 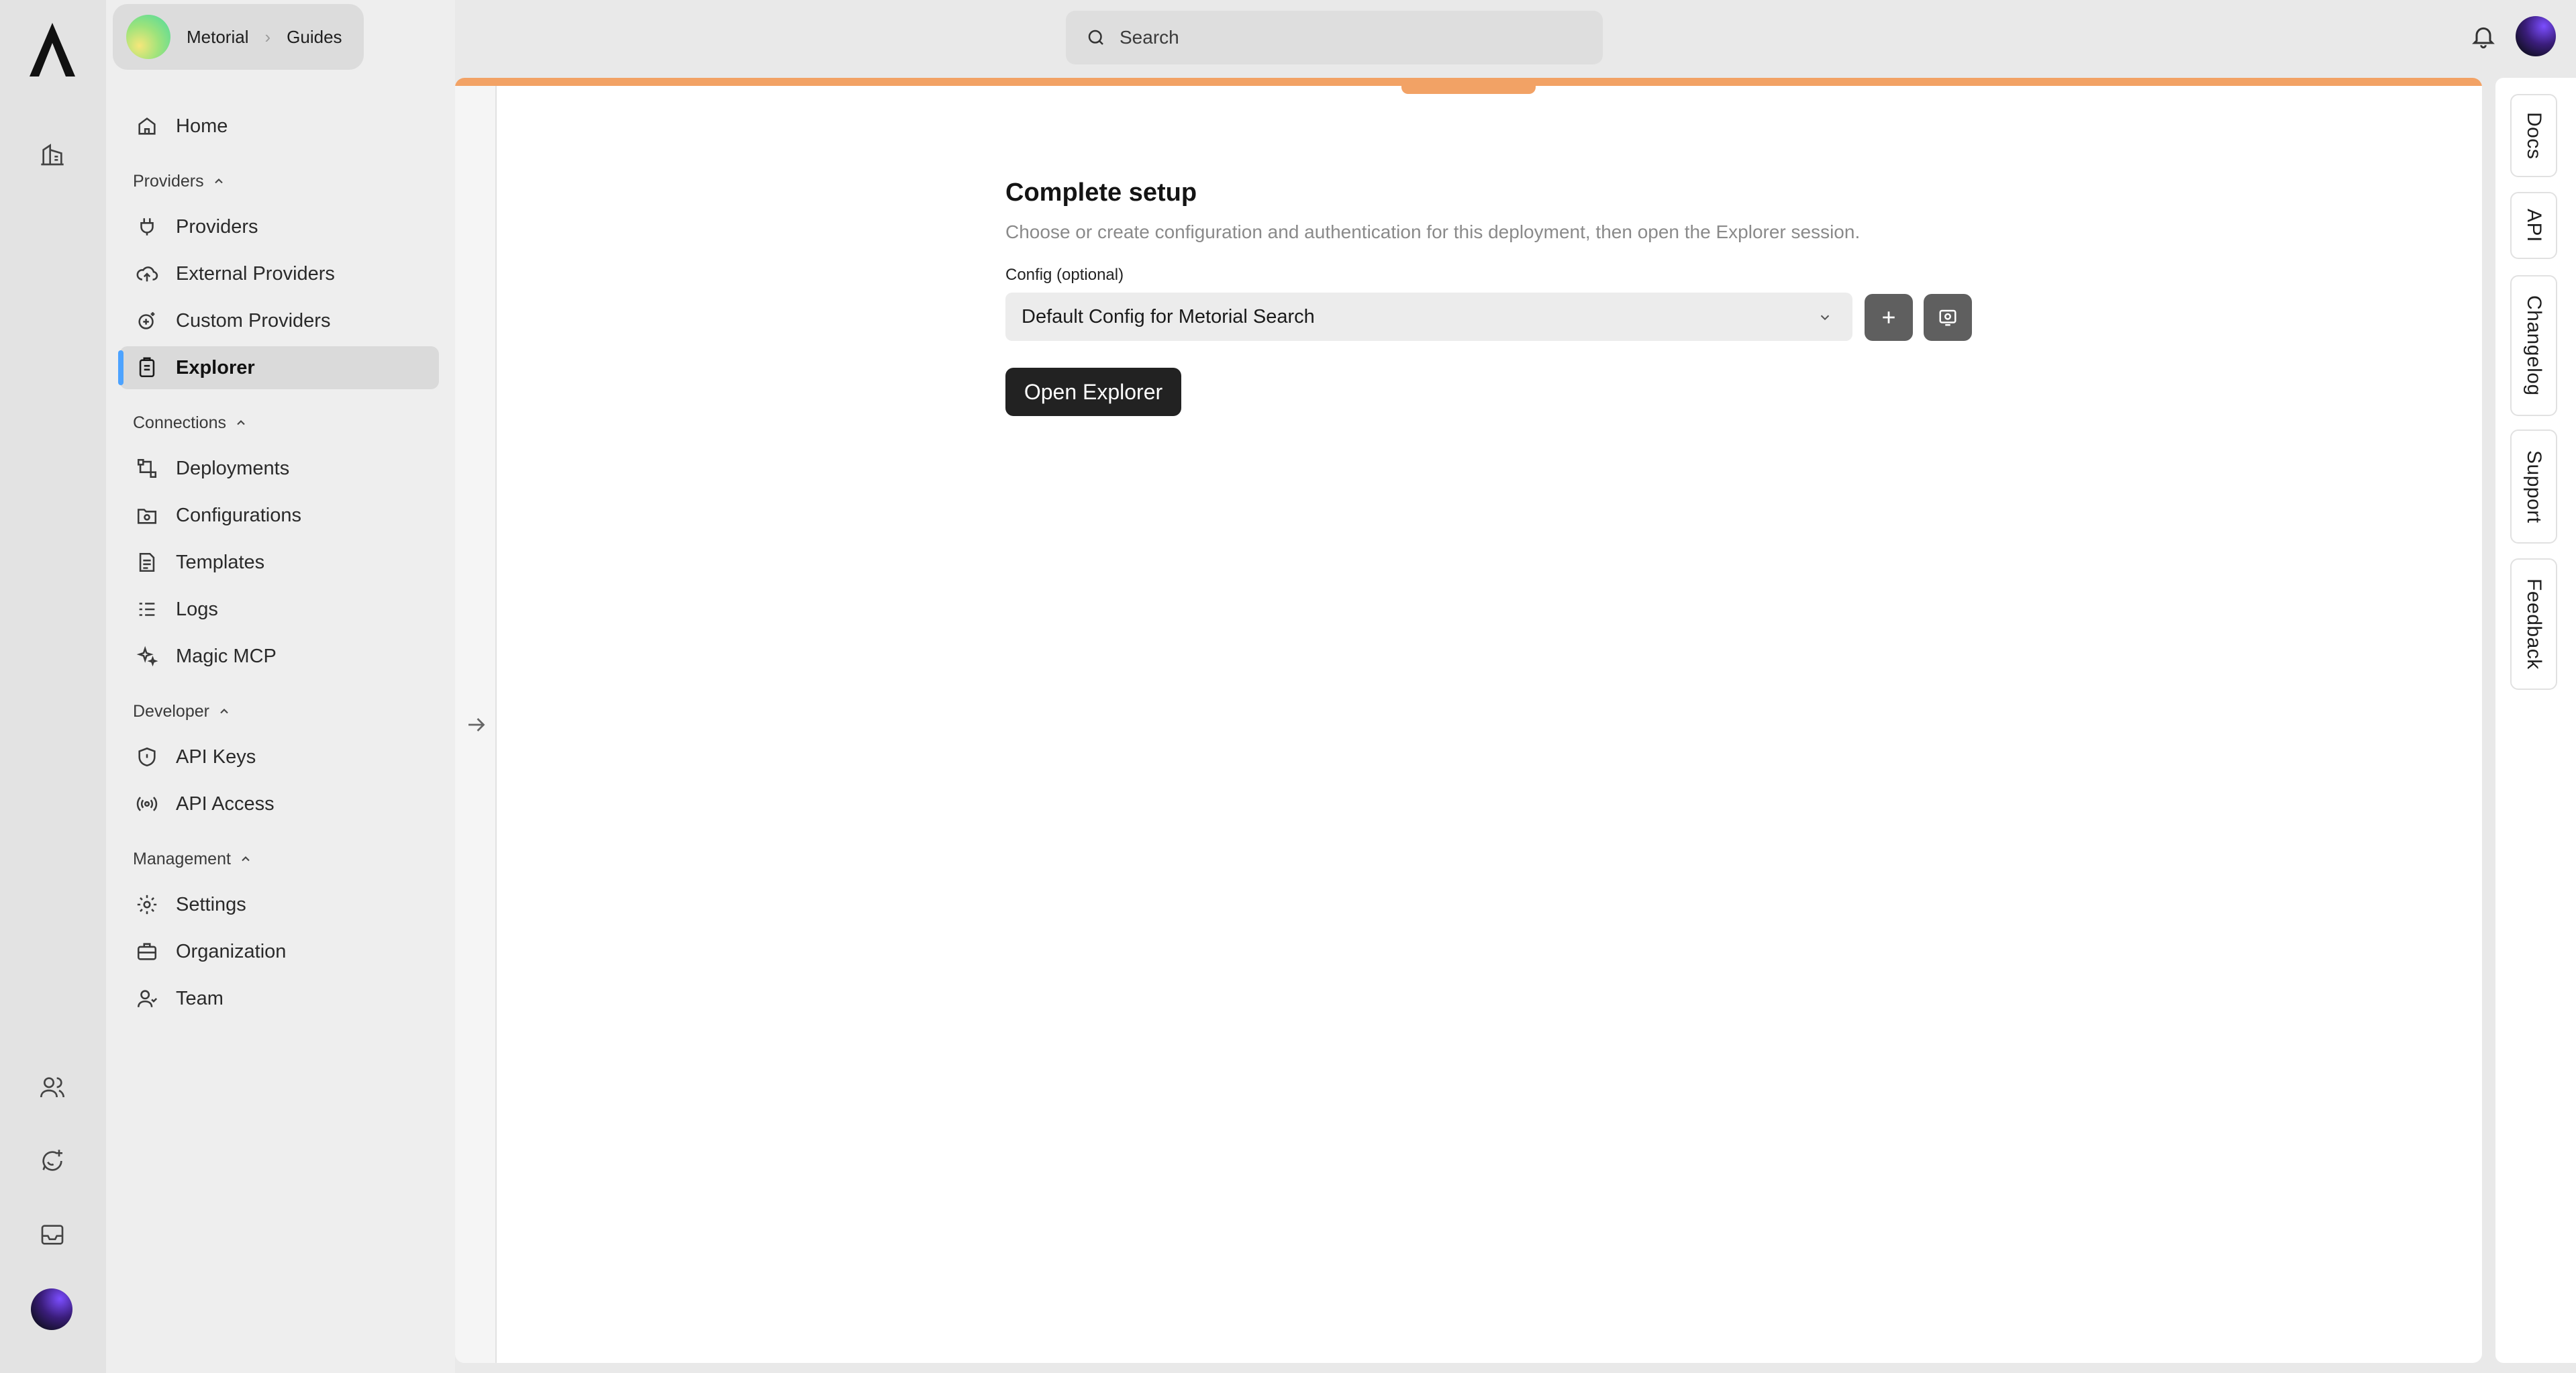 What do you see at coordinates (179, 422) in the screenshot?
I see `section-label: Connections` at bounding box center [179, 422].